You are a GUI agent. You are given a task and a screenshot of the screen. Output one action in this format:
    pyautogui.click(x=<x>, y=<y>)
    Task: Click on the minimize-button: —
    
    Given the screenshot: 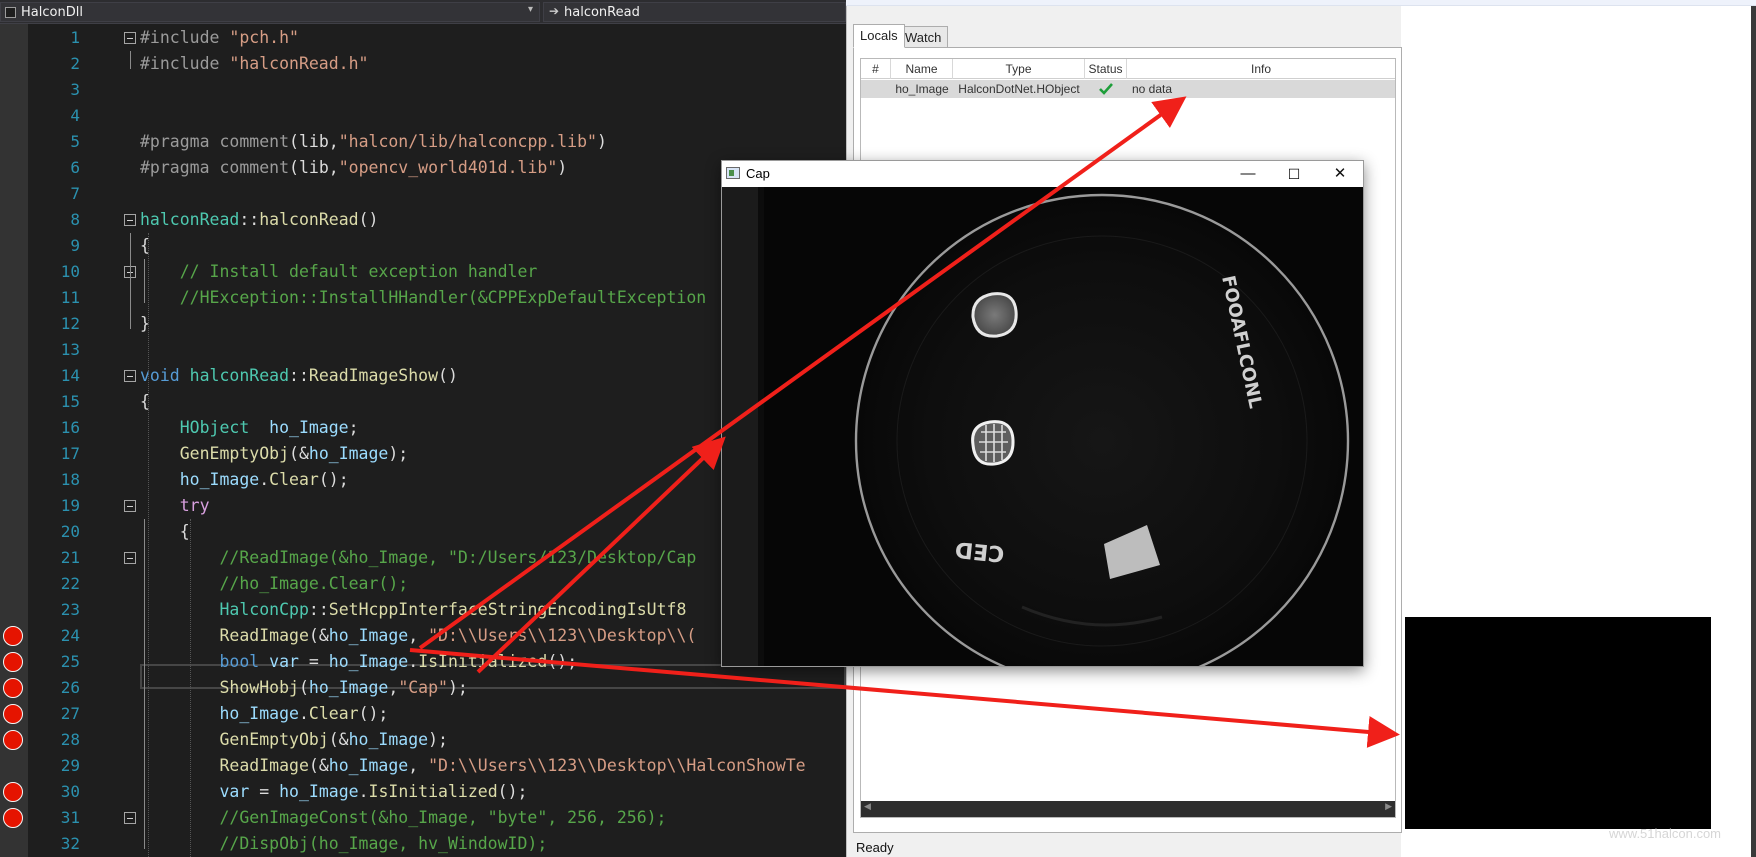 What is the action you would take?
    pyautogui.click(x=1248, y=174)
    